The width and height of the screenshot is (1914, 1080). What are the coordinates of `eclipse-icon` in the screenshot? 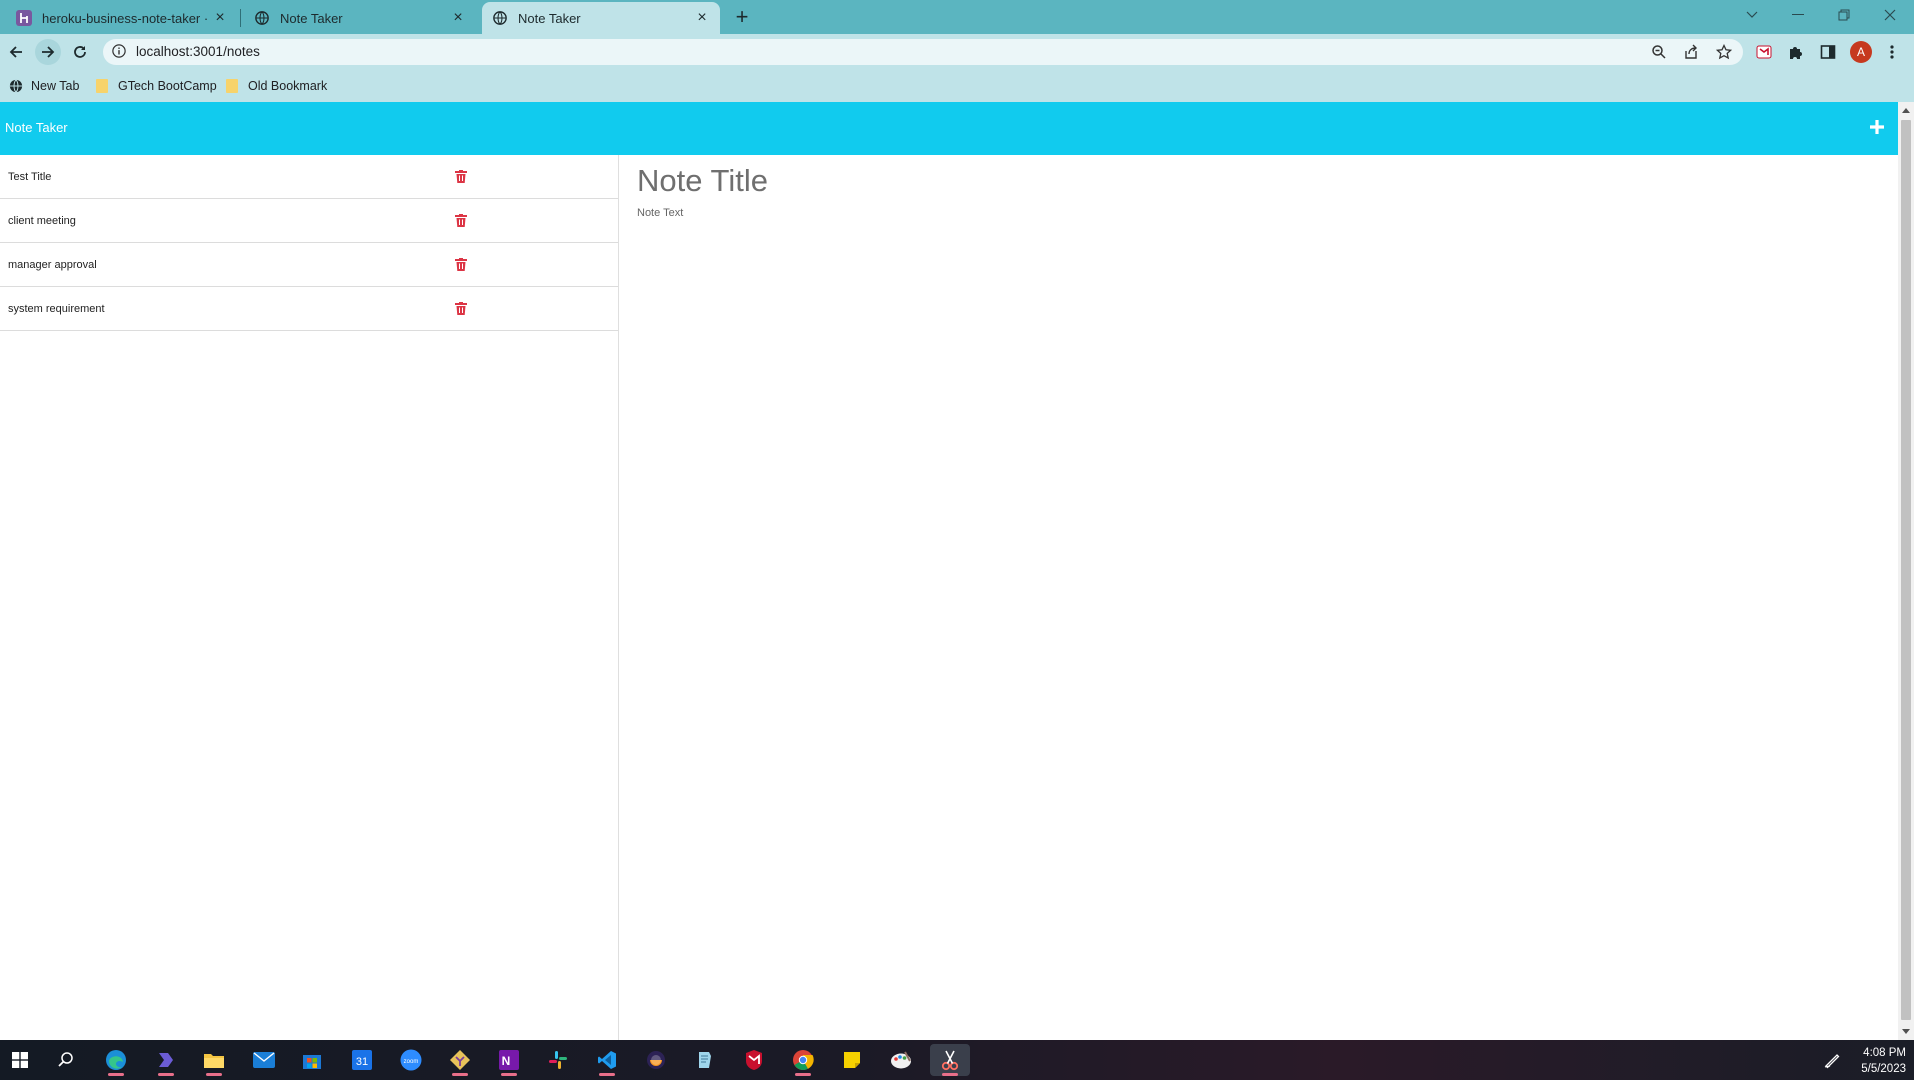 It's located at (656, 1060).